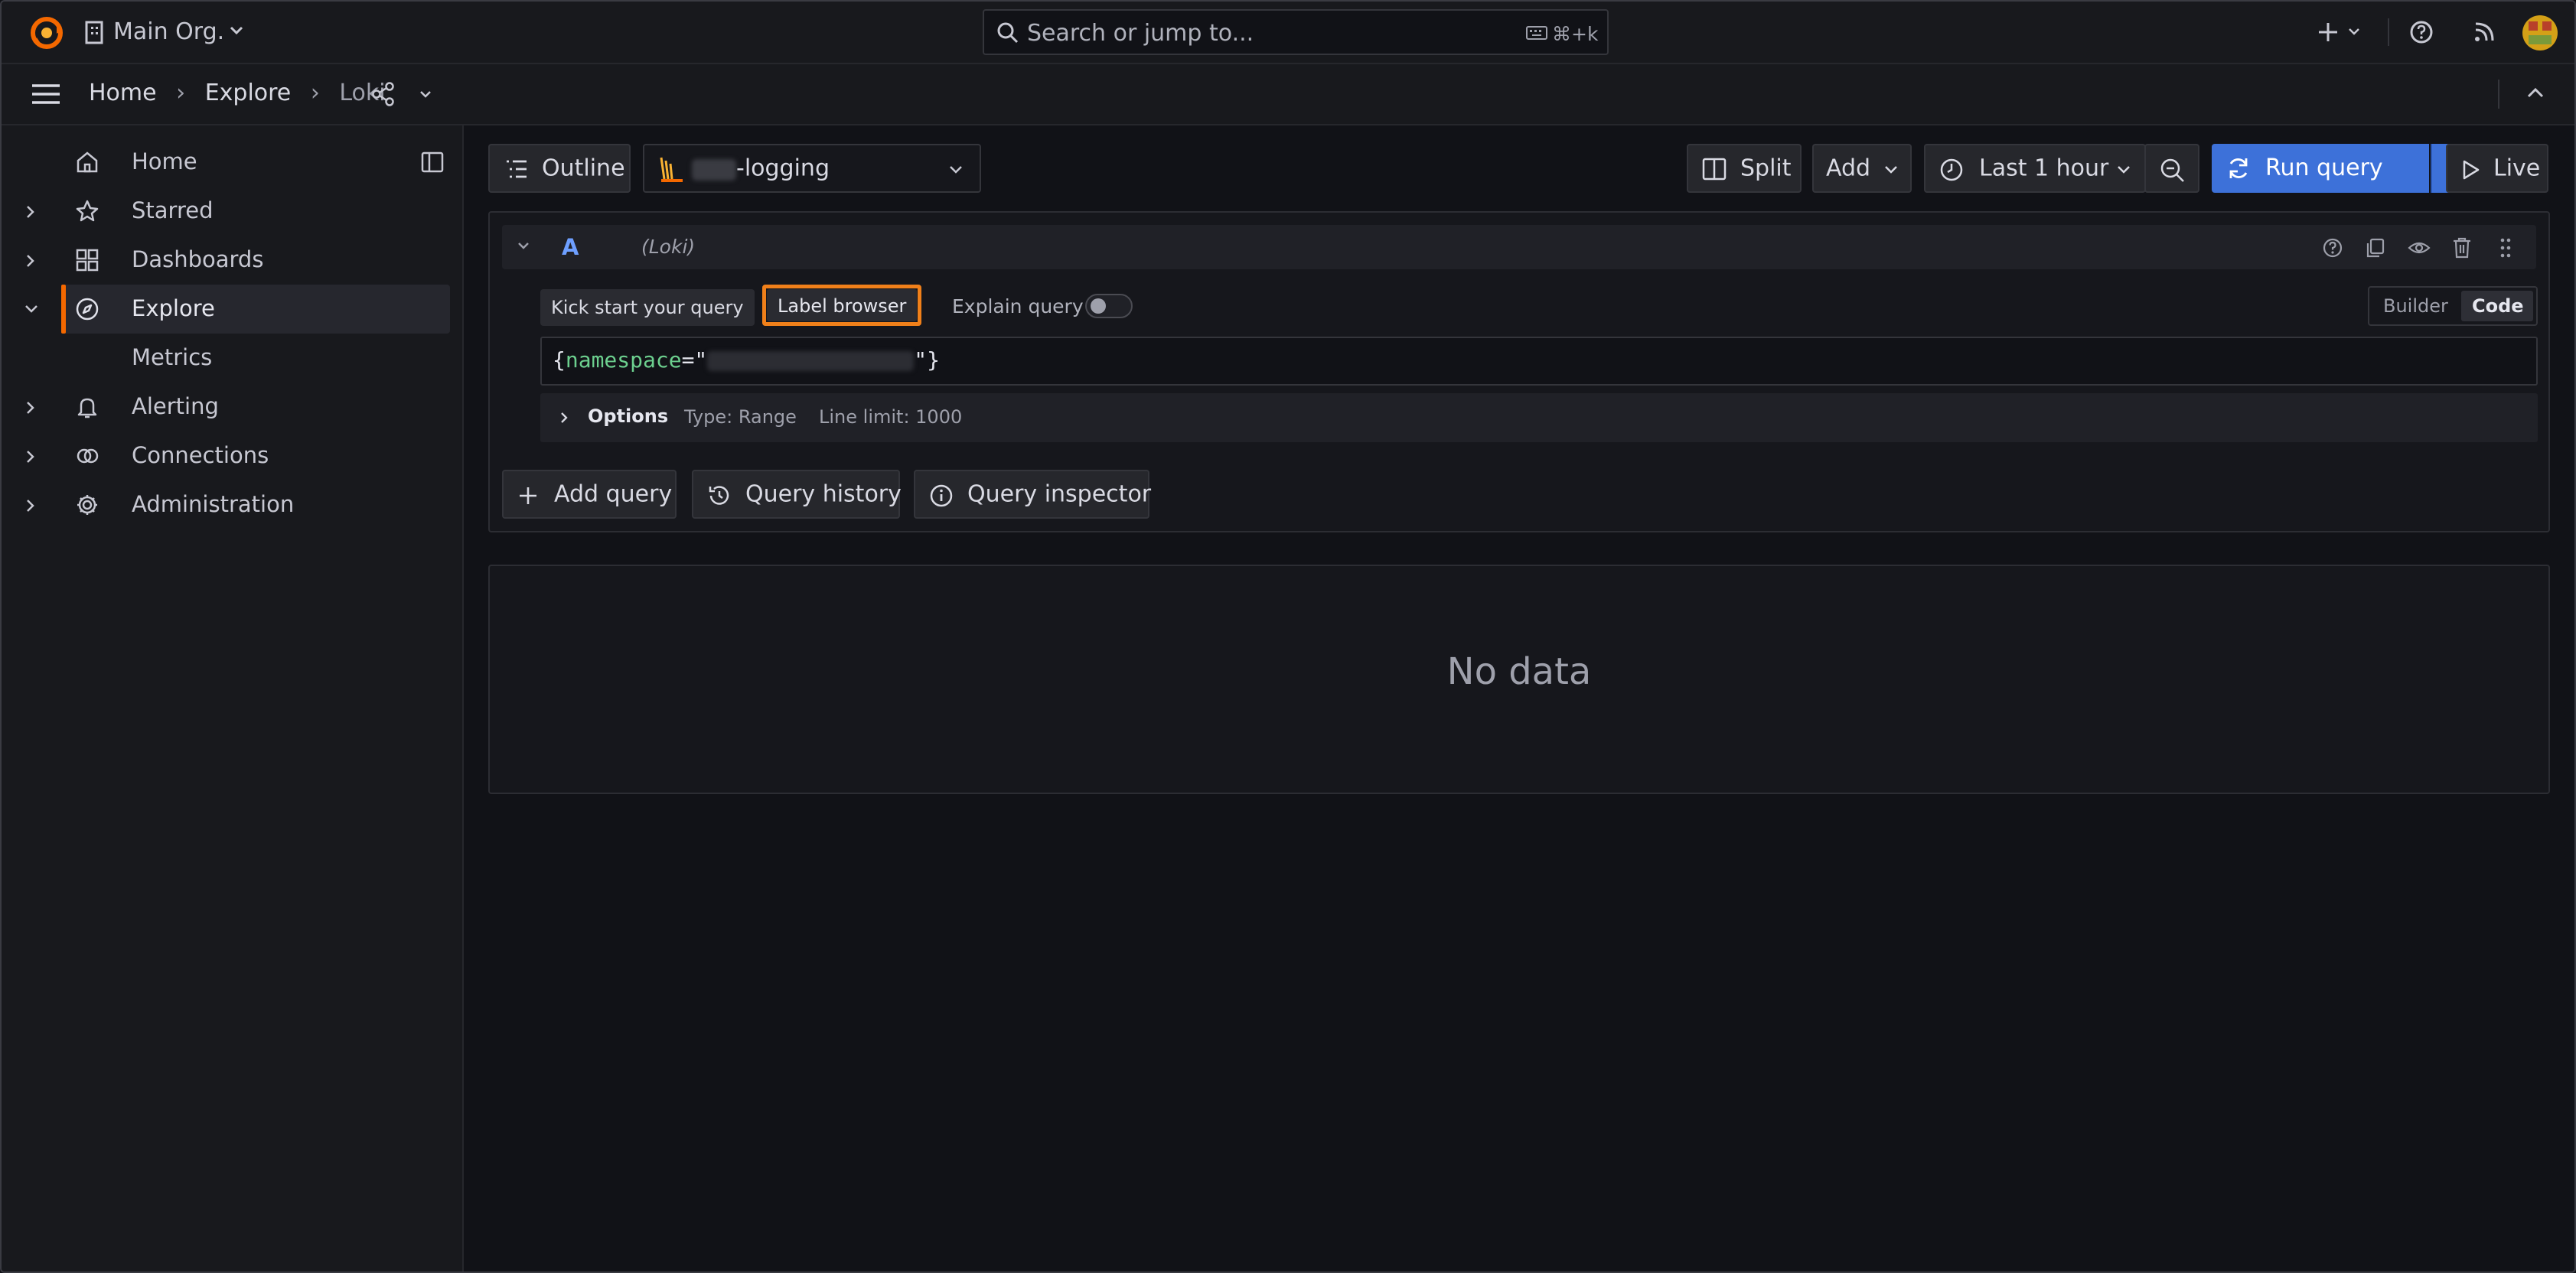 This screenshot has width=2576, height=1273. What do you see at coordinates (891, 417) in the screenshot?
I see `options-line-limit: Line limit: 1000` at bounding box center [891, 417].